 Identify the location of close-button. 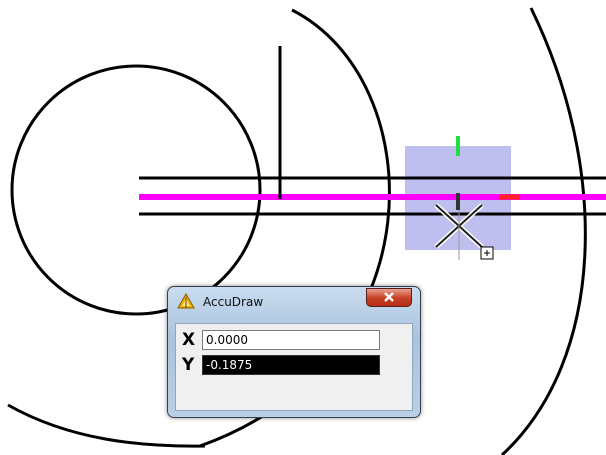
(389, 297).